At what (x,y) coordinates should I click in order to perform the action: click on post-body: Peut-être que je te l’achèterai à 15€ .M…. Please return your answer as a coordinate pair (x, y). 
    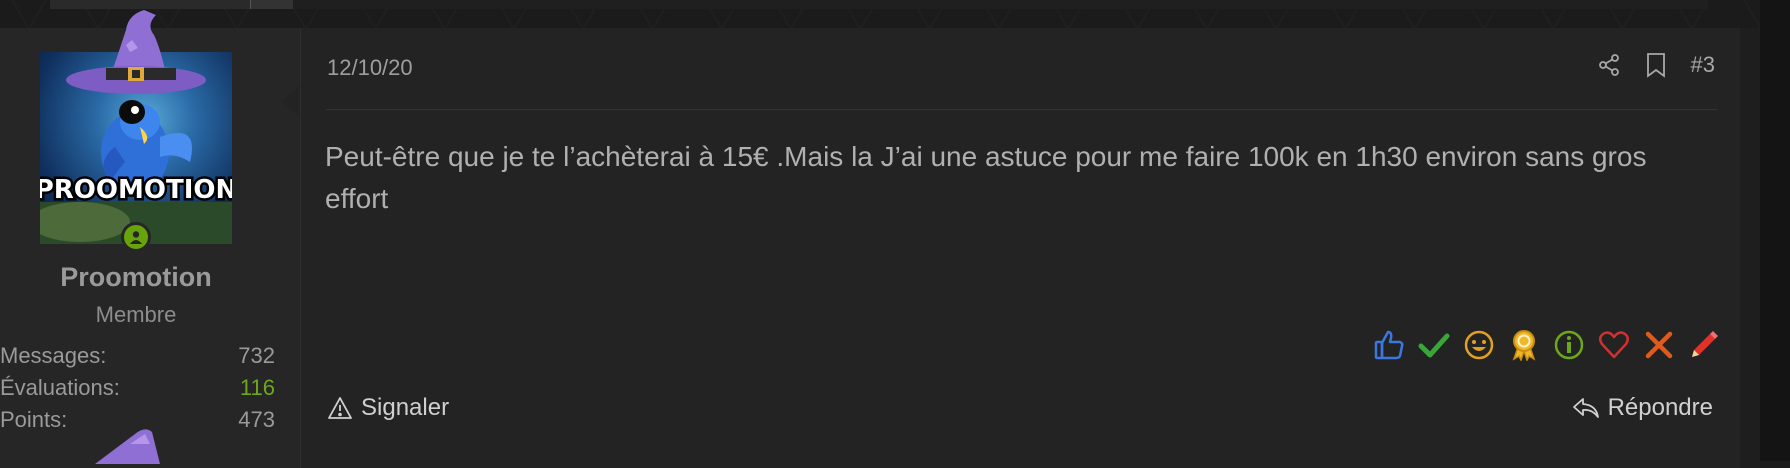
    Looking at the image, I should click on (986, 177).